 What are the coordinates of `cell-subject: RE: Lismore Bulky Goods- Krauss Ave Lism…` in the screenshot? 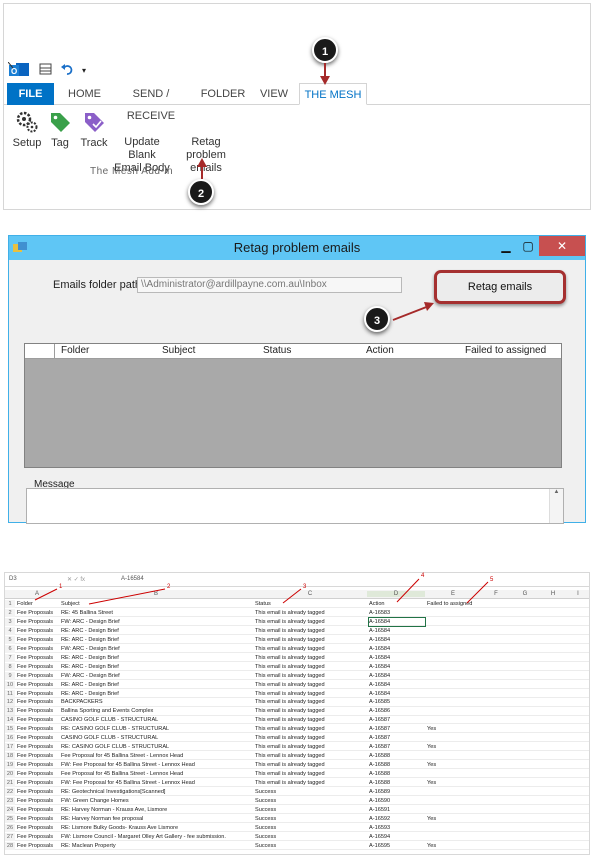 It's located at (157, 828).